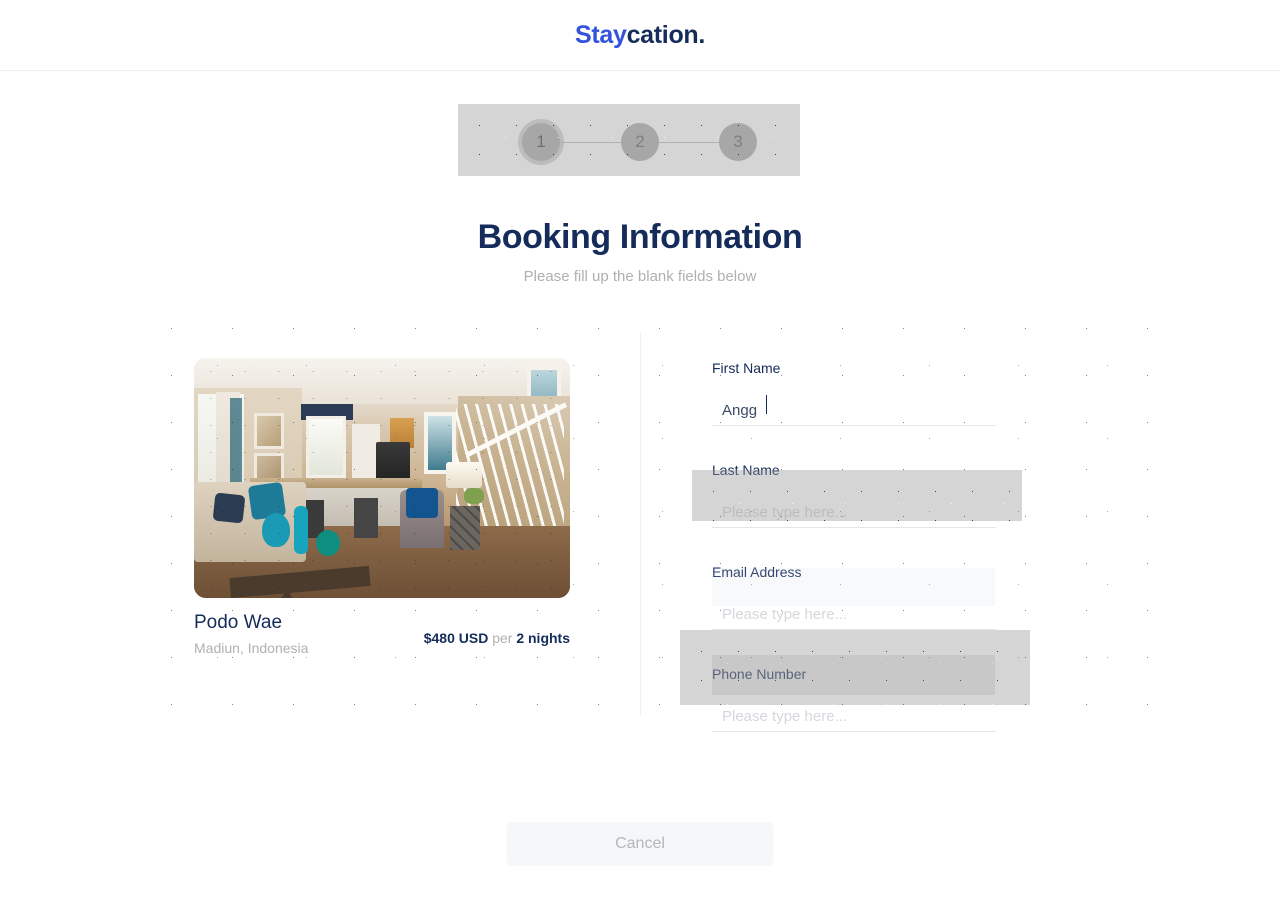 The image size is (1280, 911). What do you see at coordinates (640, 523) in the screenshot?
I see `content-divider` at bounding box center [640, 523].